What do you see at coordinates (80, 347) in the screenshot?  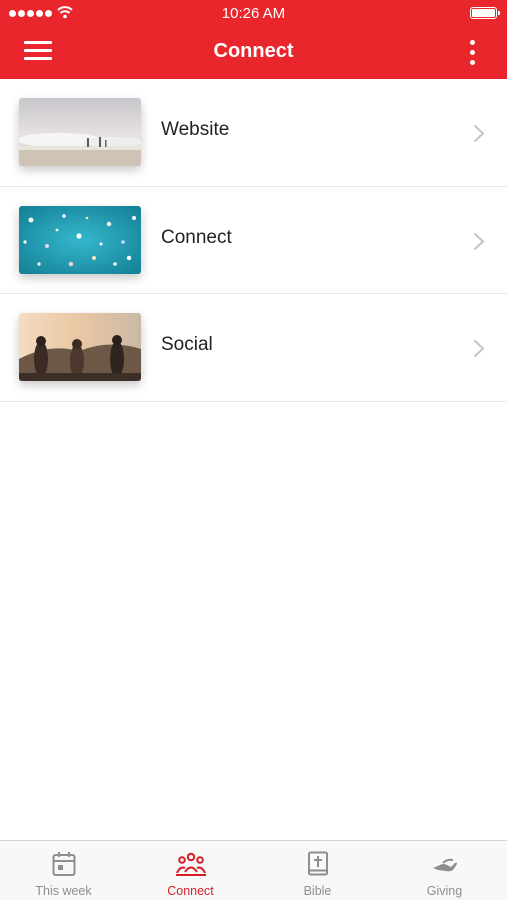 I see `friends-sunset-photo` at bounding box center [80, 347].